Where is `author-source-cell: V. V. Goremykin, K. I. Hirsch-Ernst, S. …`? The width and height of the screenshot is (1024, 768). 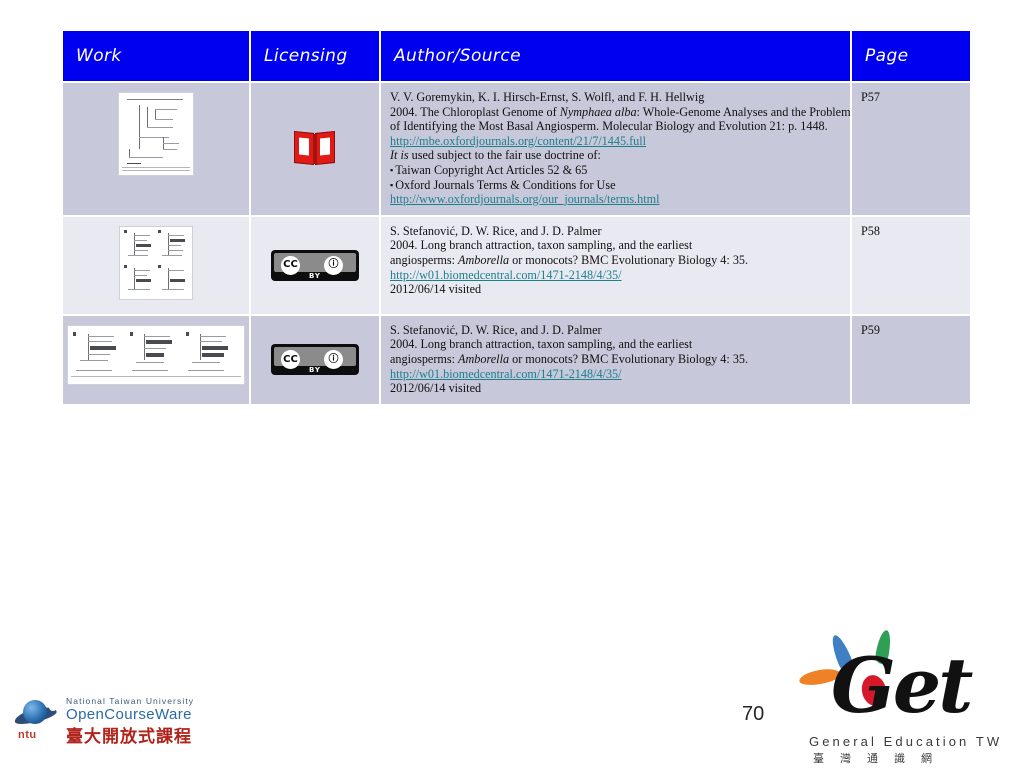
author-source-cell: V. V. Goremykin, K. I. Hirsch-Ernst, S. … is located at coordinates (616, 149).